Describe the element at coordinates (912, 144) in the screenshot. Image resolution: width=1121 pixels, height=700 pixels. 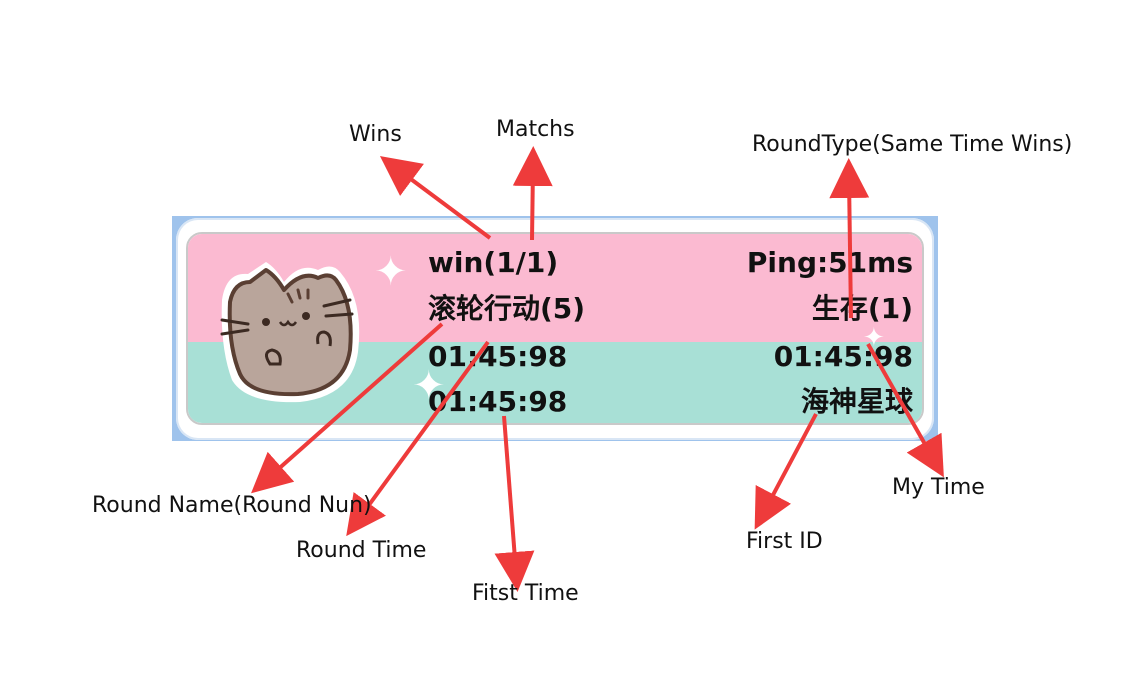
I see `round-type-label: RoundType(Same Time Wins)` at that location.